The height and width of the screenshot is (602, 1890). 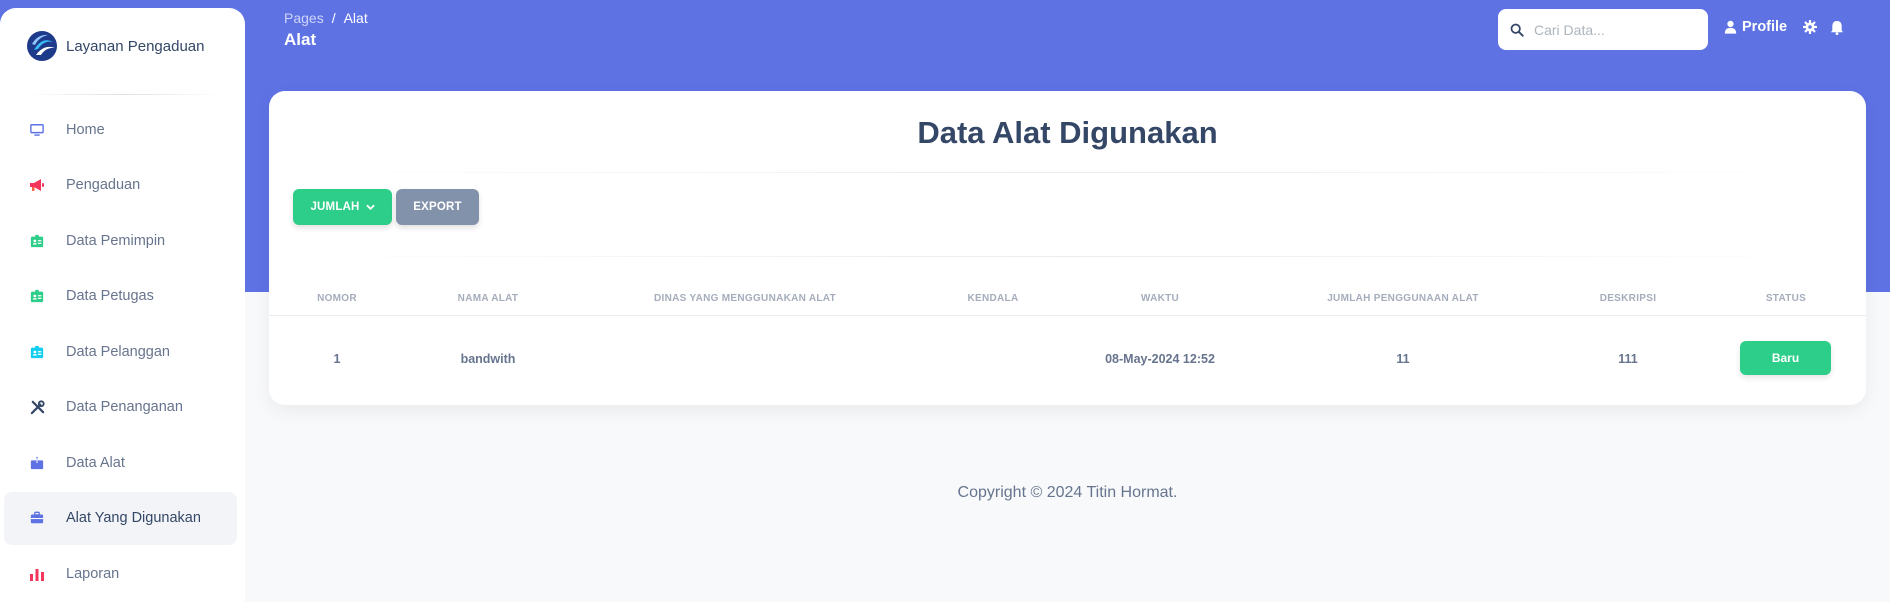 I want to click on bar-chart-icon, so click(x=37, y=574).